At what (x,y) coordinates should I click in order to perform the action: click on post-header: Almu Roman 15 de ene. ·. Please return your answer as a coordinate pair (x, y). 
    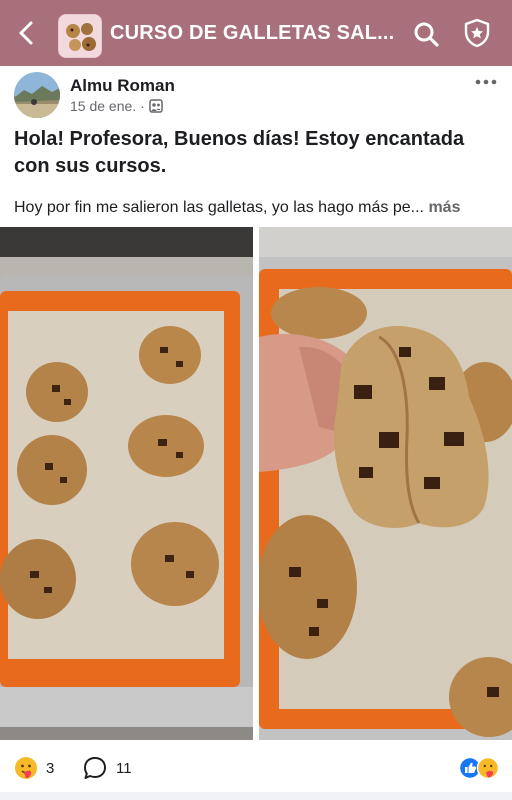
    Looking at the image, I should click on (256, 93).